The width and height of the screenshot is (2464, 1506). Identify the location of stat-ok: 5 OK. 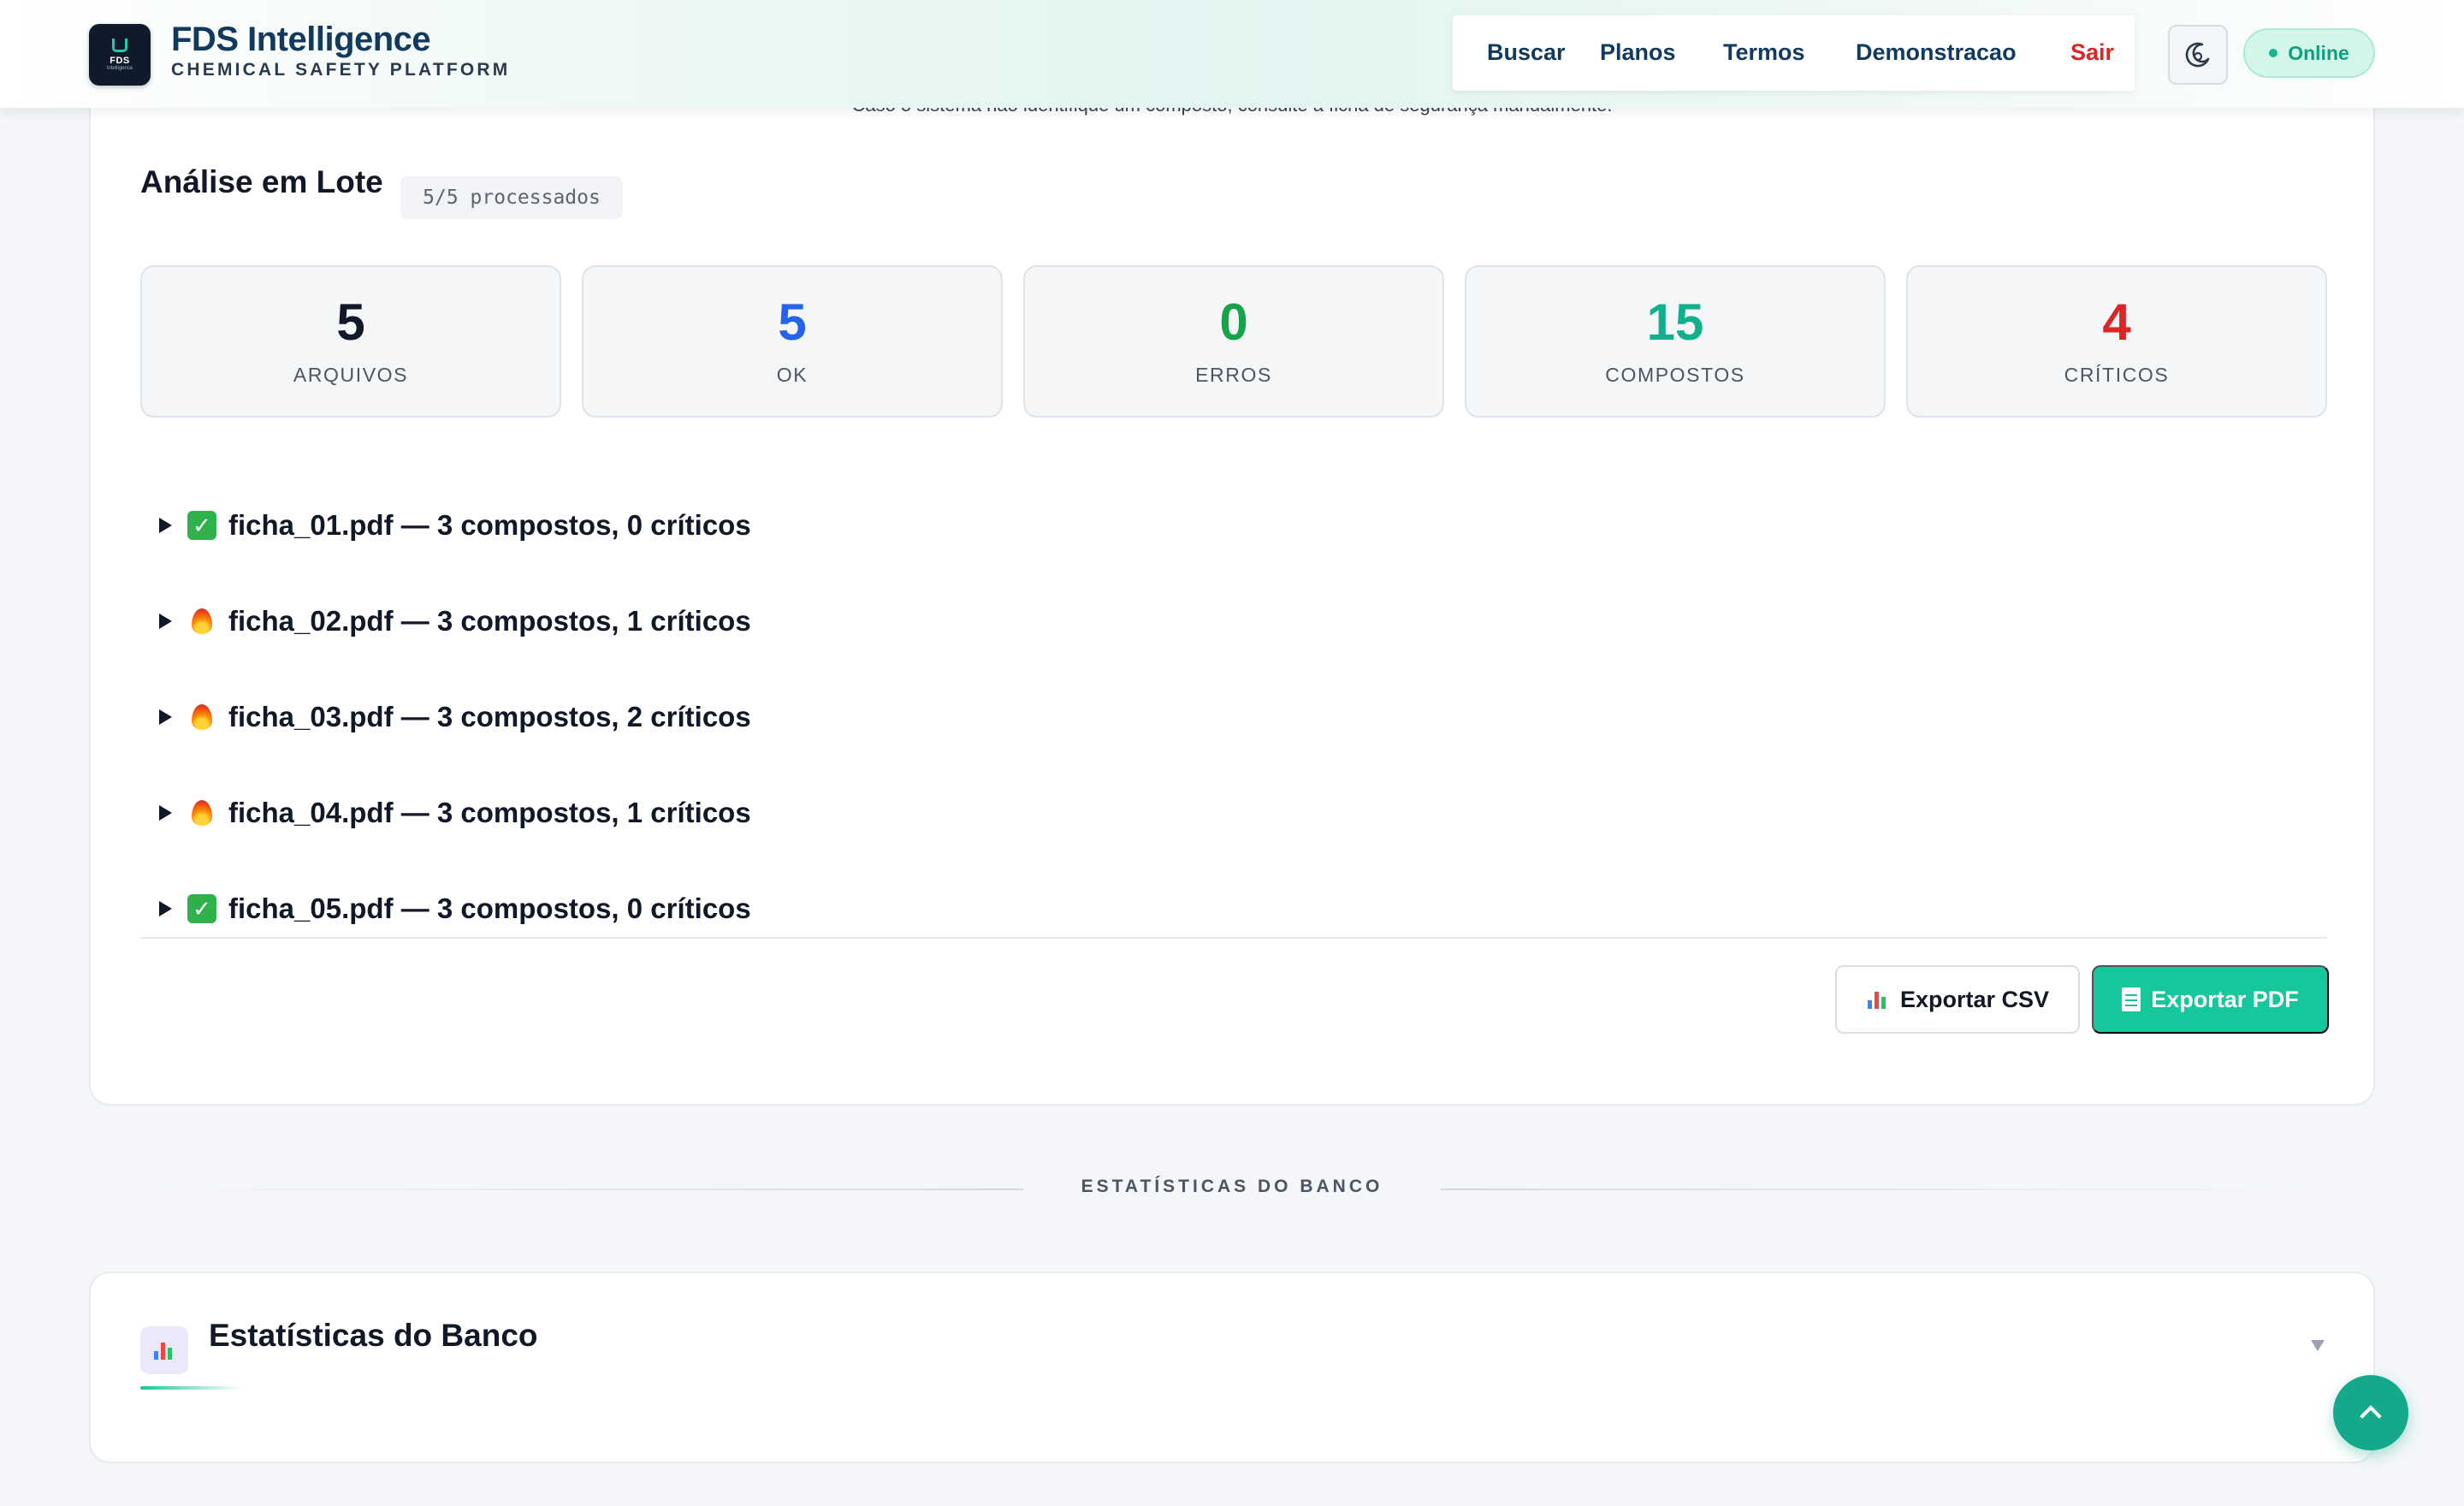
(792, 342).